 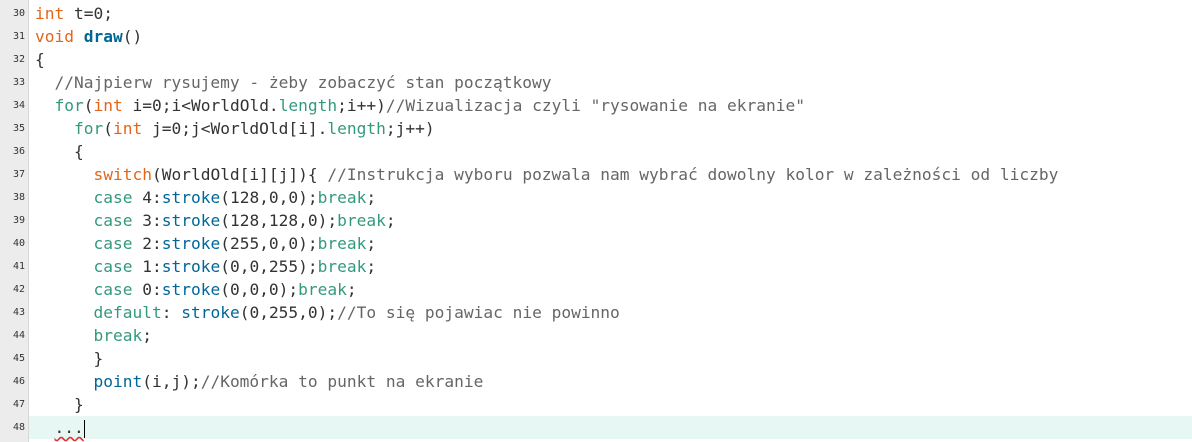 I want to click on code-line: case 1:stroke(0,0,255);break;, so click(x=613, y=266).